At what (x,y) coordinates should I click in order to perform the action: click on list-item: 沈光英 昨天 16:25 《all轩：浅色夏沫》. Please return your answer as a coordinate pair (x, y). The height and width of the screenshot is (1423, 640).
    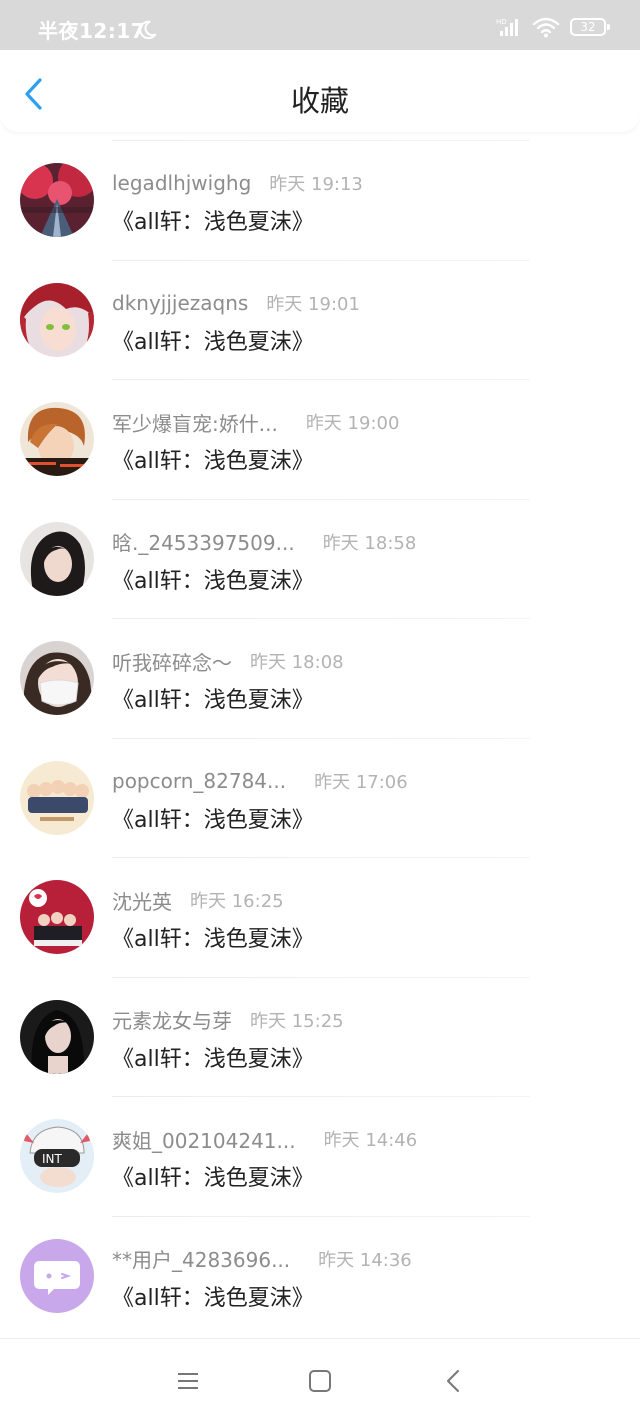
    Looking at the image, I should click on (320, 917).